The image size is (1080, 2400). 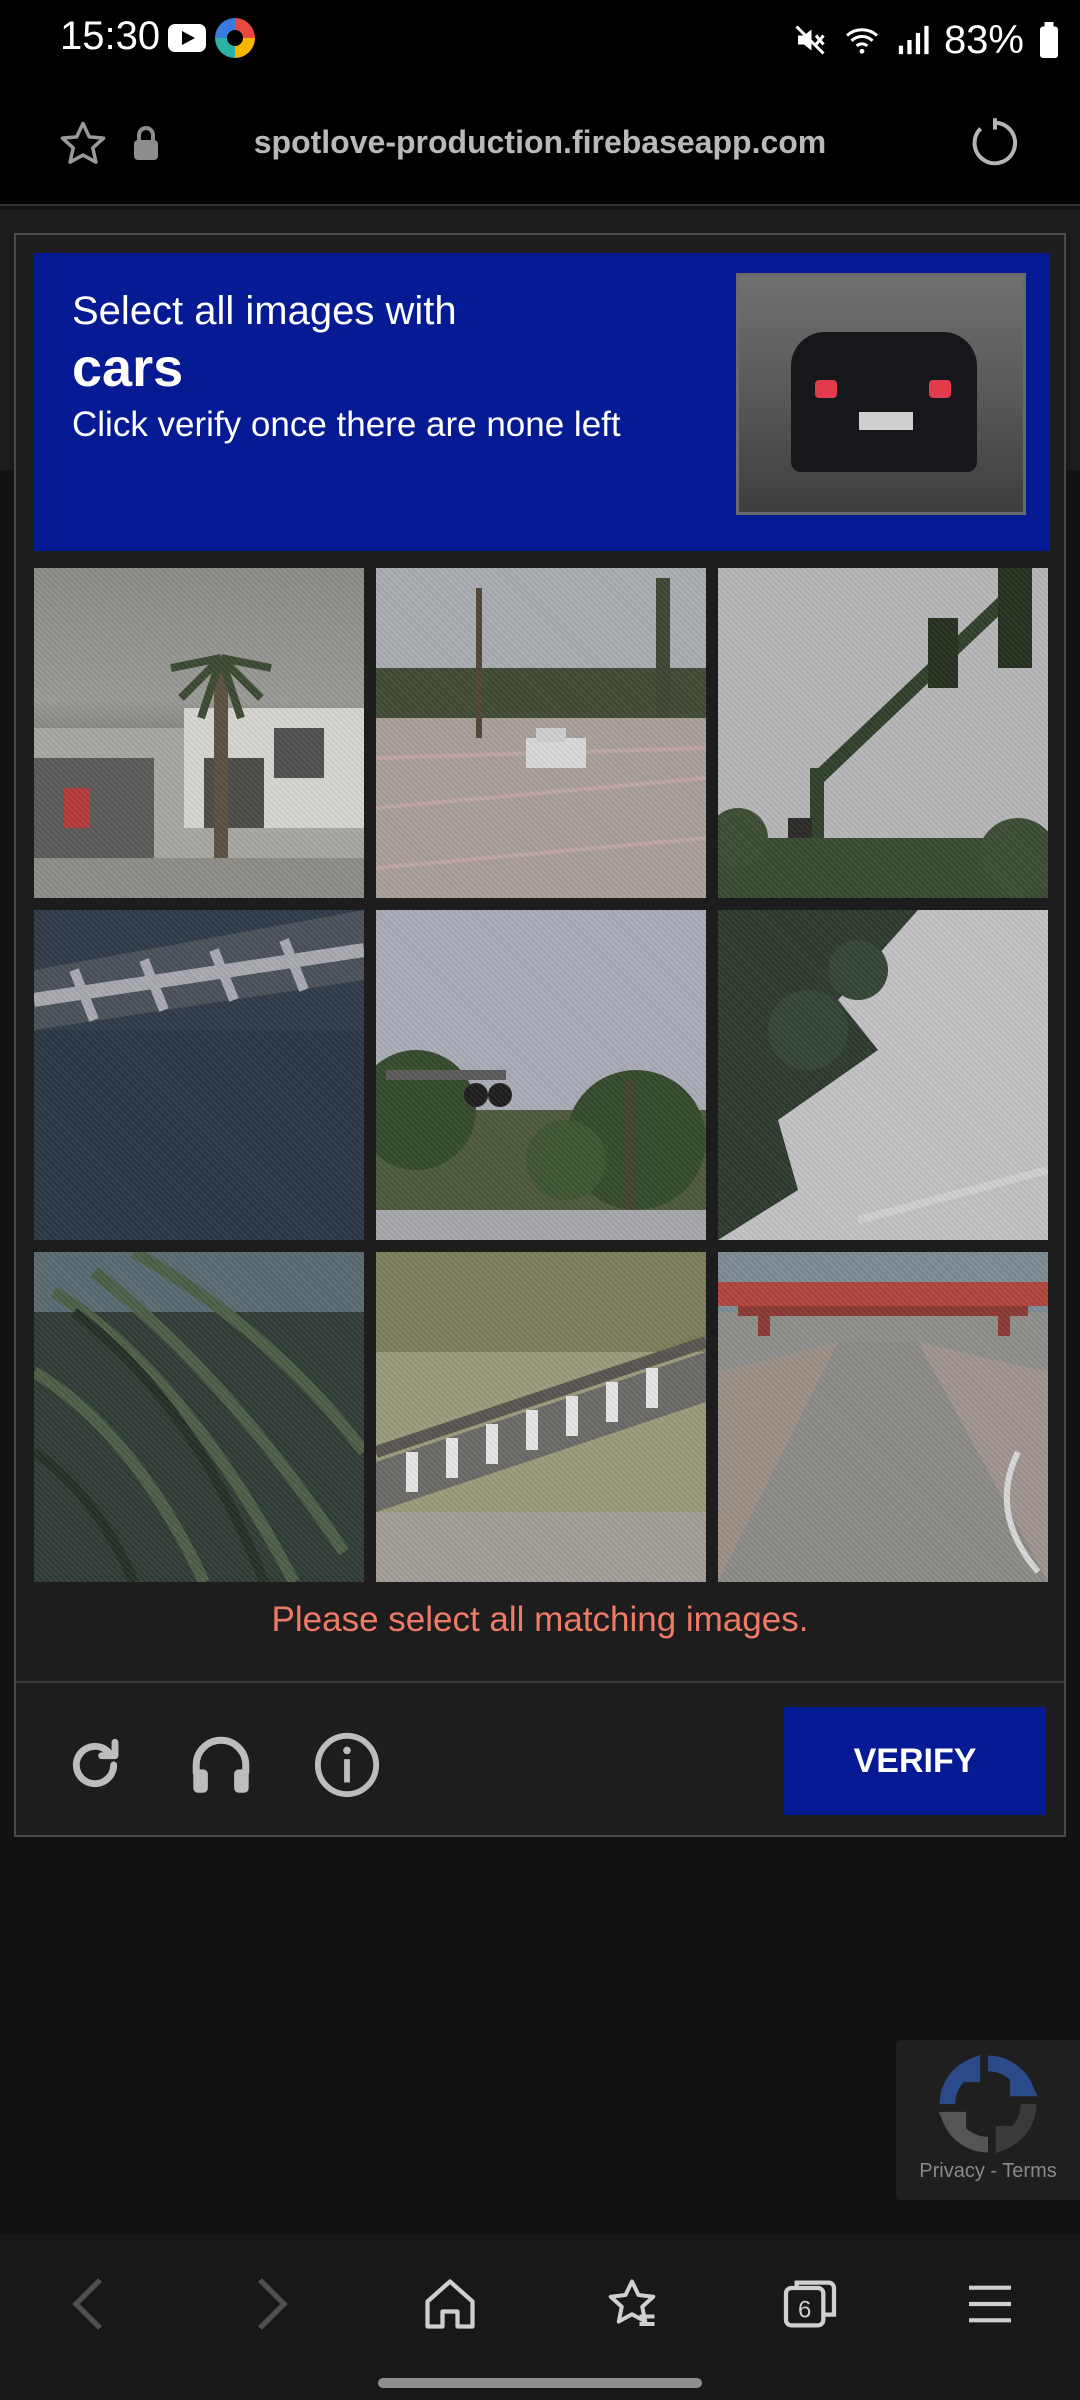 I want to click on terms-link: Terms, so click(x=1029, y=2171).